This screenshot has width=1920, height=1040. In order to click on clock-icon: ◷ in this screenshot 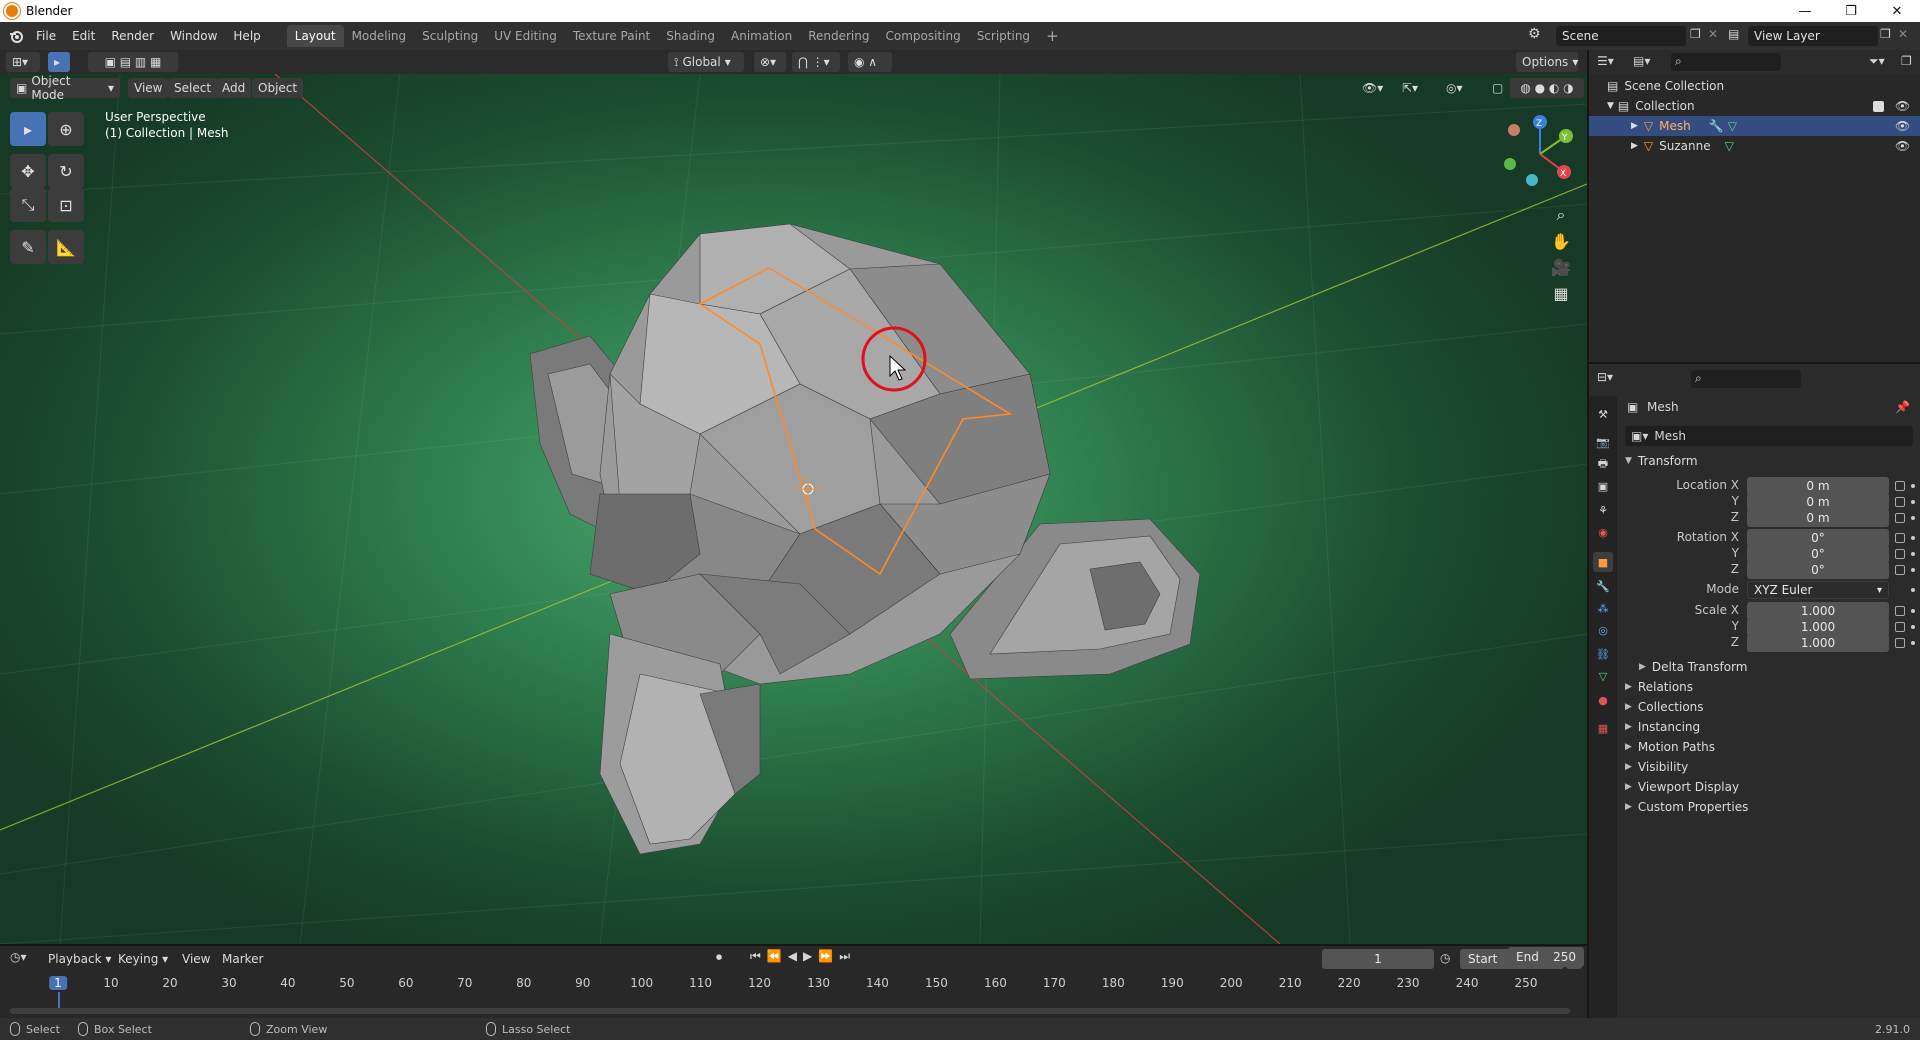, I will do `click(1445, 958)`.